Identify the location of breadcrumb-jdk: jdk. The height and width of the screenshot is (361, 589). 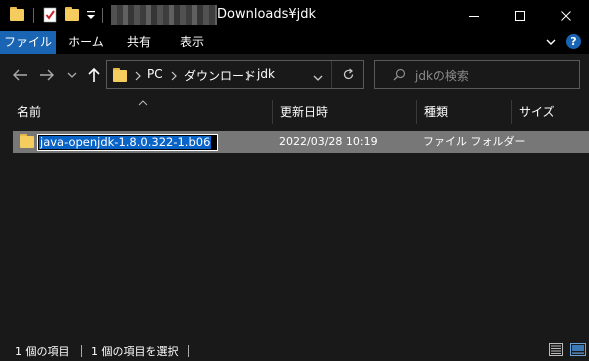
(266, 74).